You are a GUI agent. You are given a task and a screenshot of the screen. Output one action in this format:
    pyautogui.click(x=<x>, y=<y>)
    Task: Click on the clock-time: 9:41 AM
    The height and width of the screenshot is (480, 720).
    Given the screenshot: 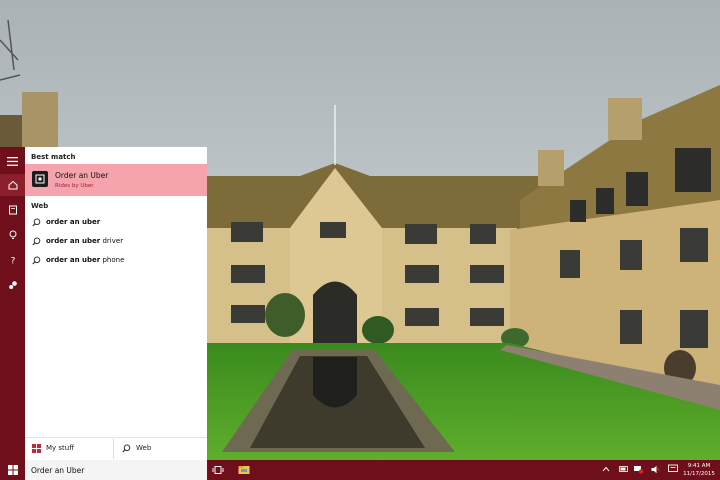 What is the action you would take?
    pyautogui.click(x=699, y=466)
    